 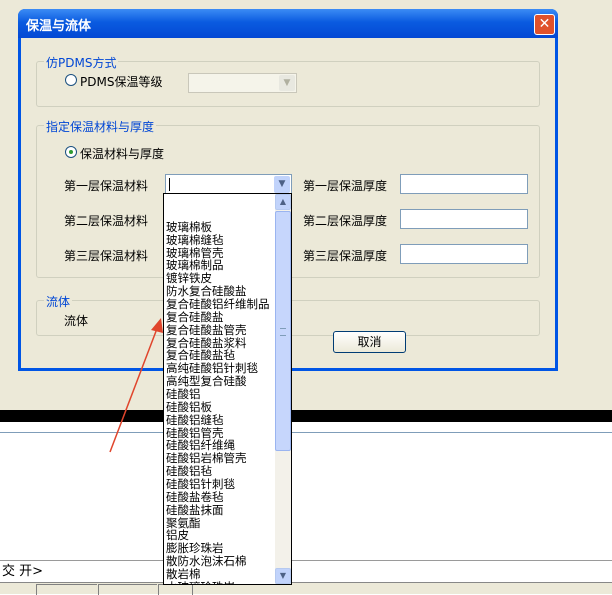 What do you see at coordinates (134, 389) in the screenshot?
I see `annotation-arrow-line` at bounding box center [134, 389].